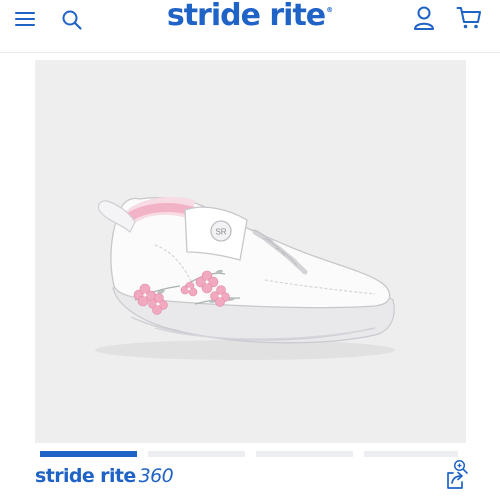  I want to click on cart-icon, so click(468, 18).